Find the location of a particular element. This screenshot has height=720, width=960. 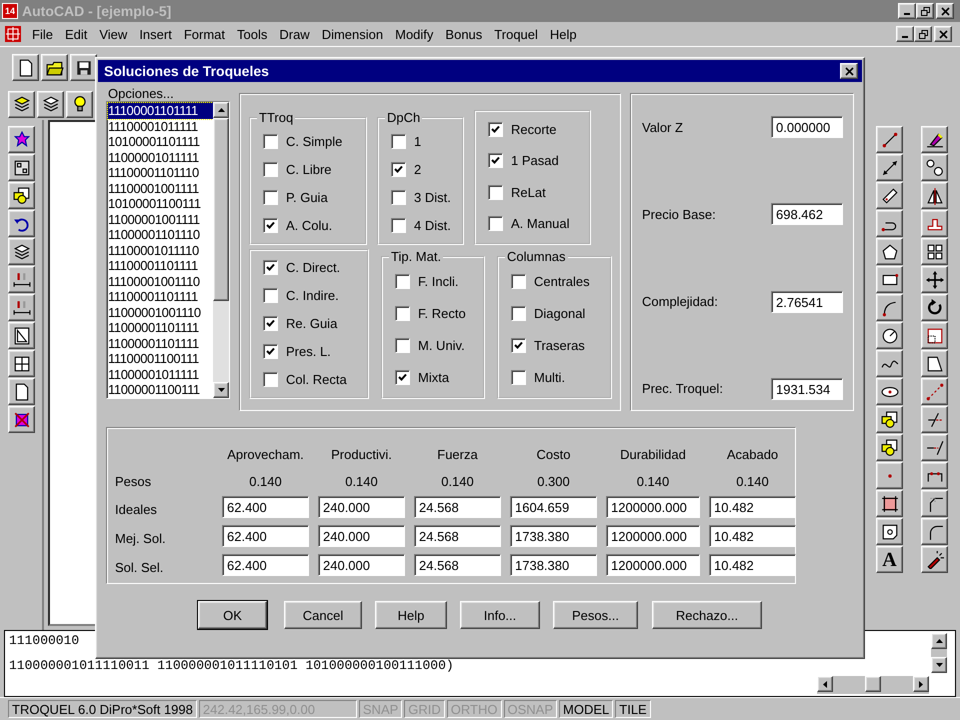

dialog-button: Help is located at coordinates (411, 615).